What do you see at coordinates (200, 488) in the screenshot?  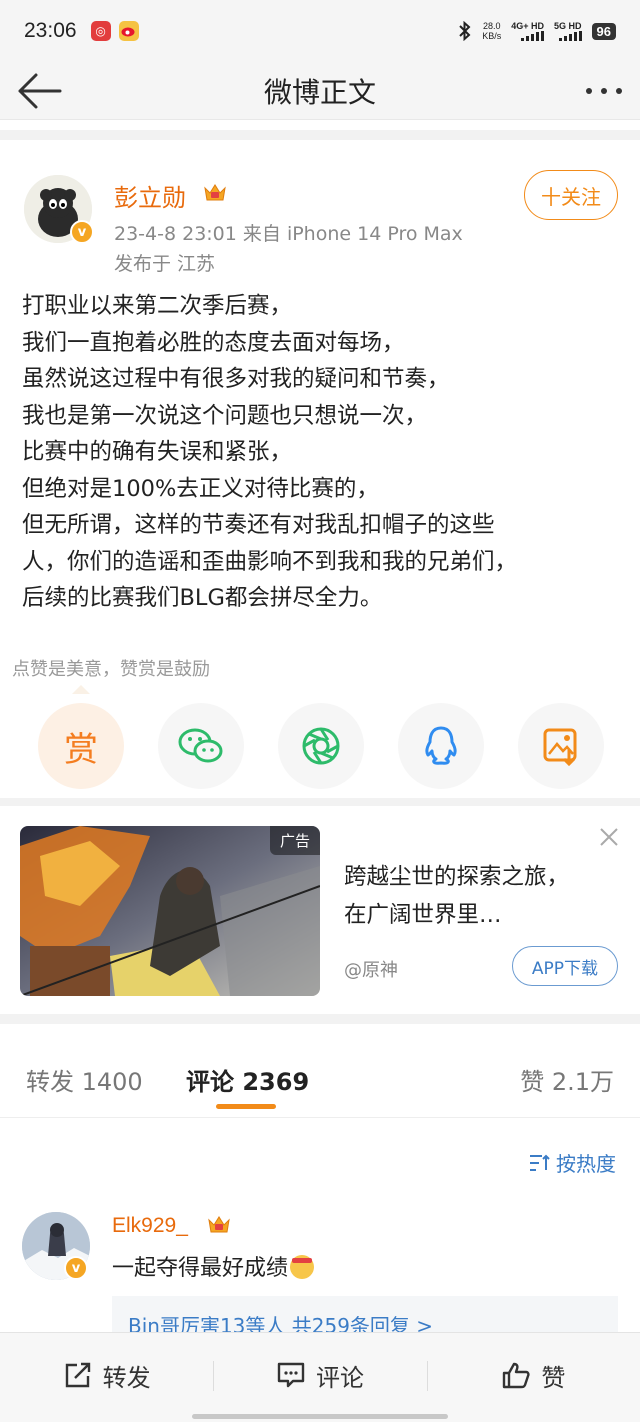 I see `post-line: 但绝对是100%去正义对待比赛的，` at bounding box center [200, 488].